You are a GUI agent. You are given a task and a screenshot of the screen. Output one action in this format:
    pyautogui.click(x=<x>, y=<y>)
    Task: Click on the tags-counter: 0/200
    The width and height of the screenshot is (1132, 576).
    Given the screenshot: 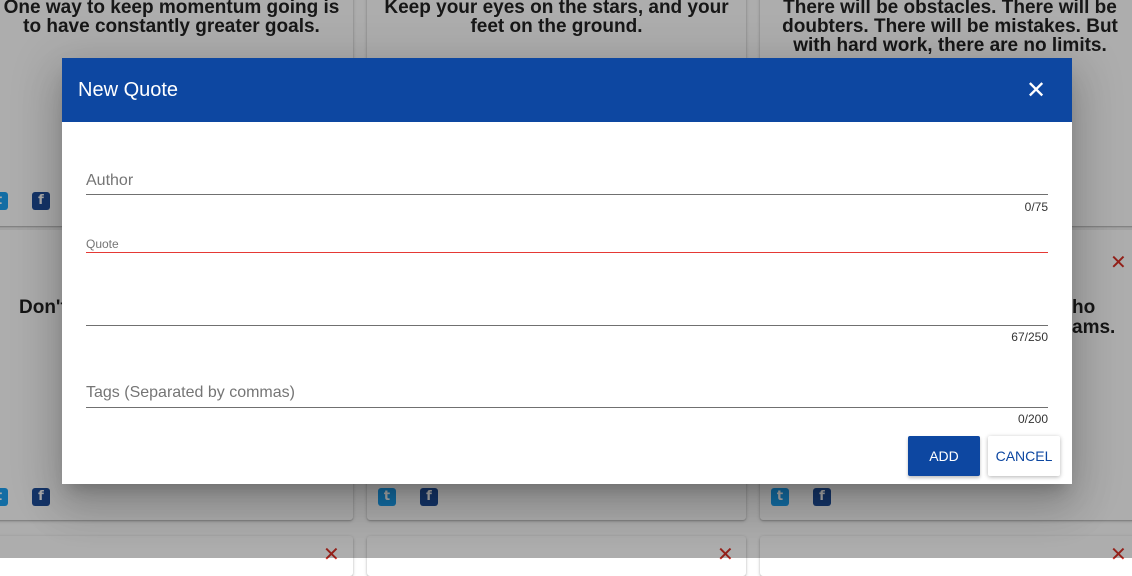 What is the action you would take?
    pyautogui.click(x=1032, y=419)
    